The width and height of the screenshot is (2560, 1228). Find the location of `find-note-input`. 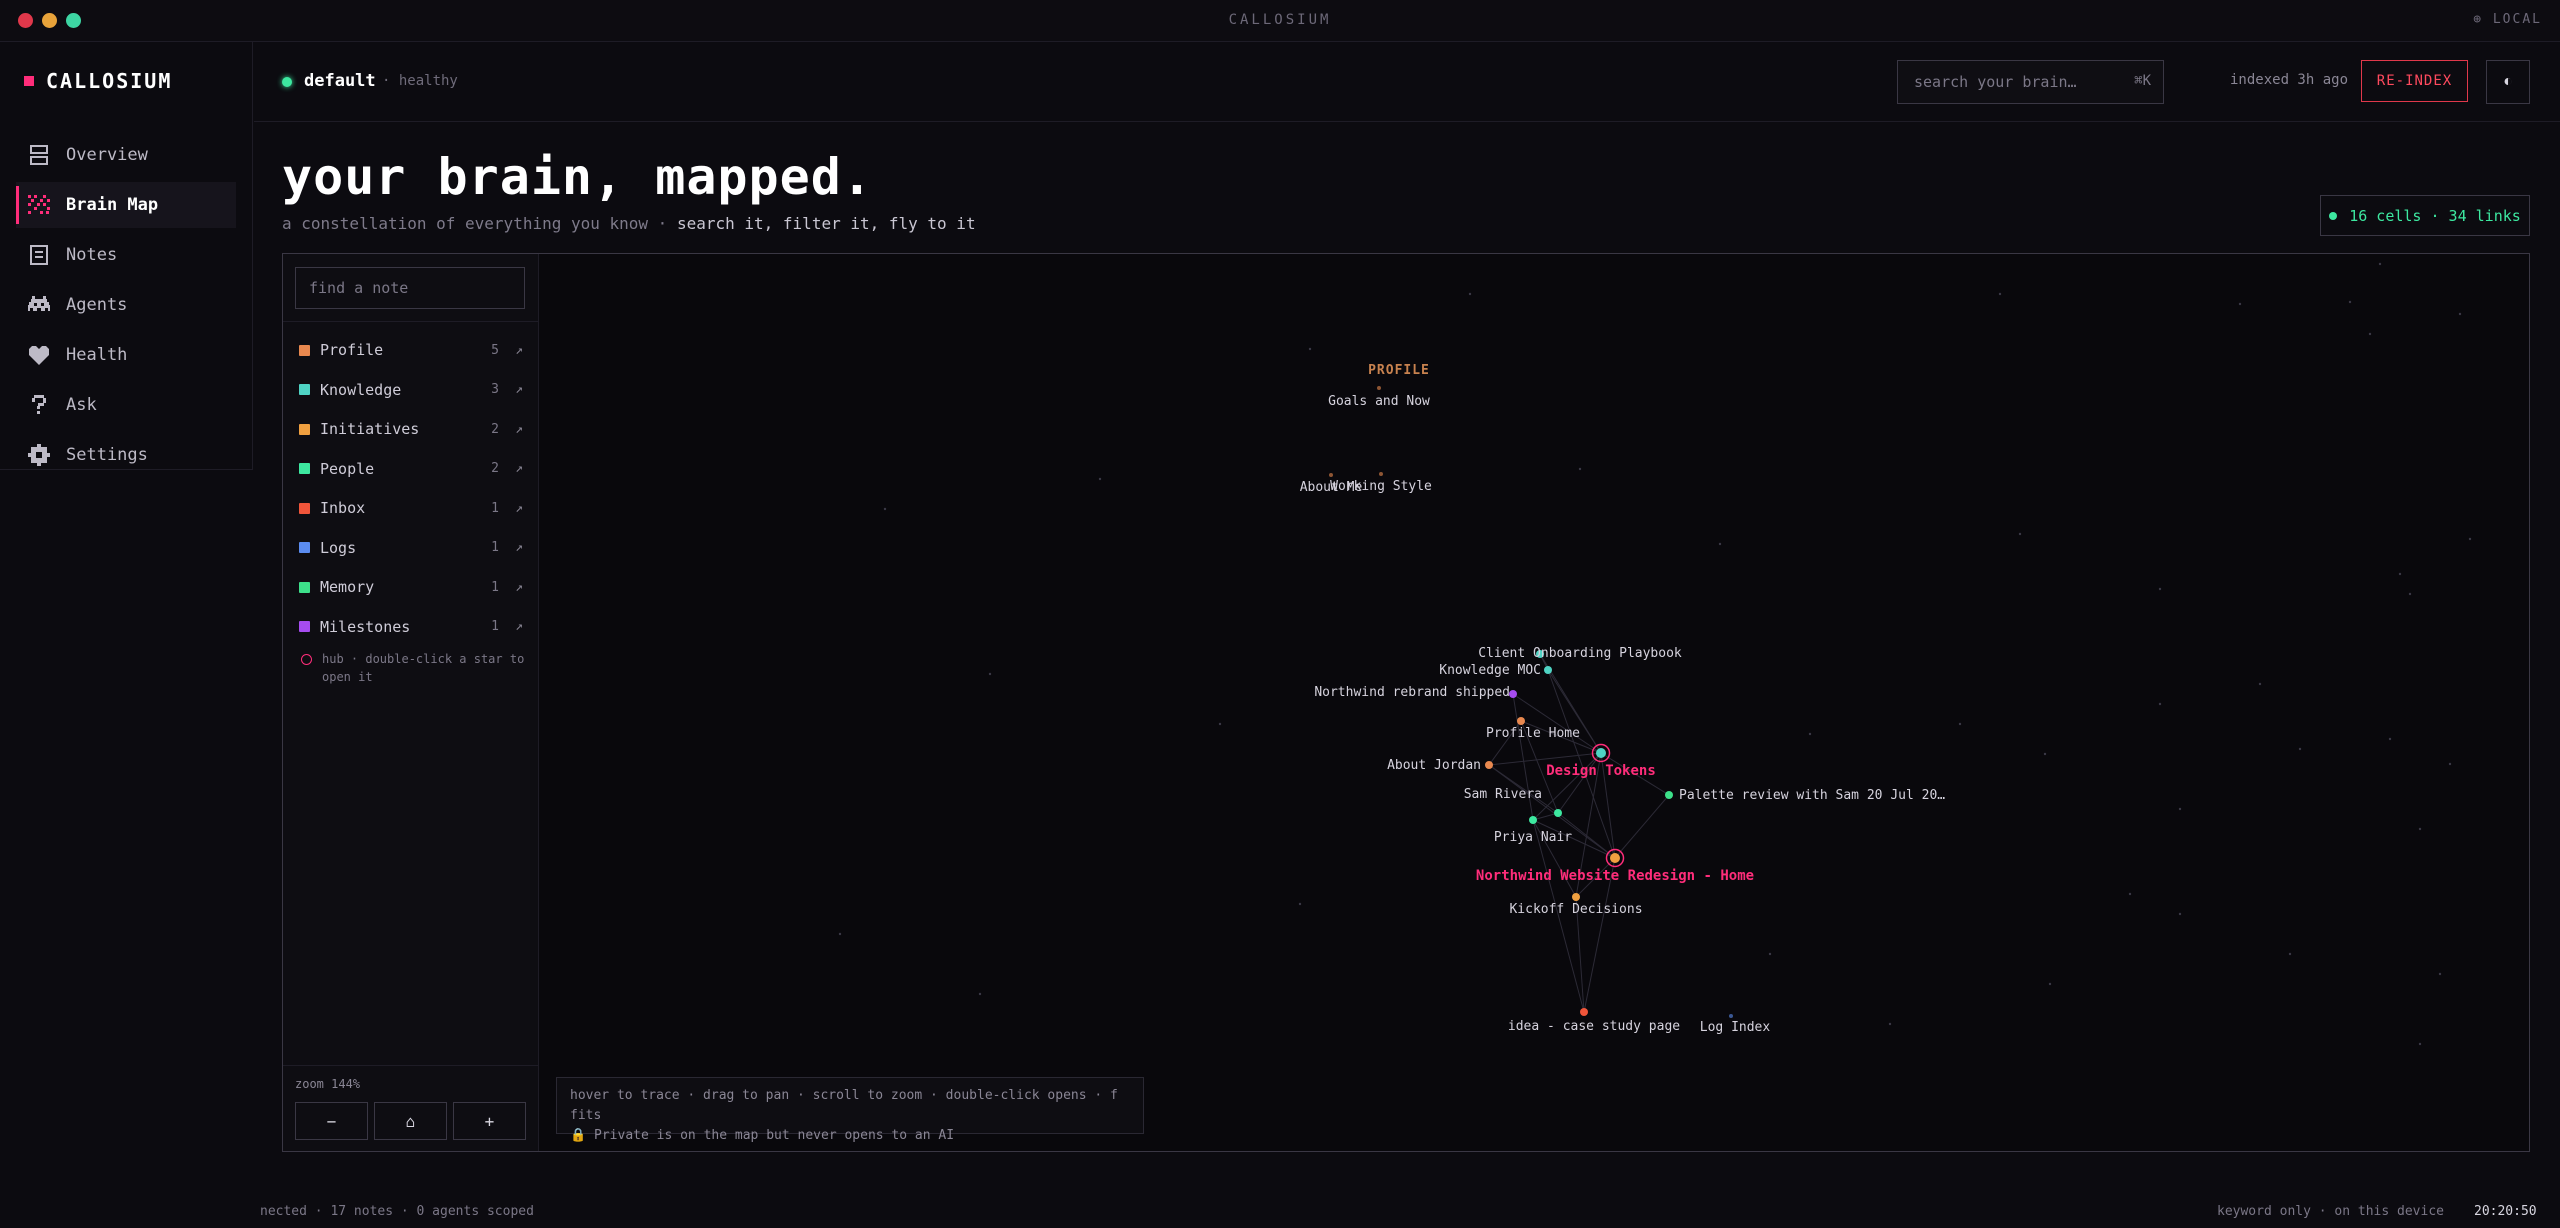

find-note-input is located at coordinates (410, 288).